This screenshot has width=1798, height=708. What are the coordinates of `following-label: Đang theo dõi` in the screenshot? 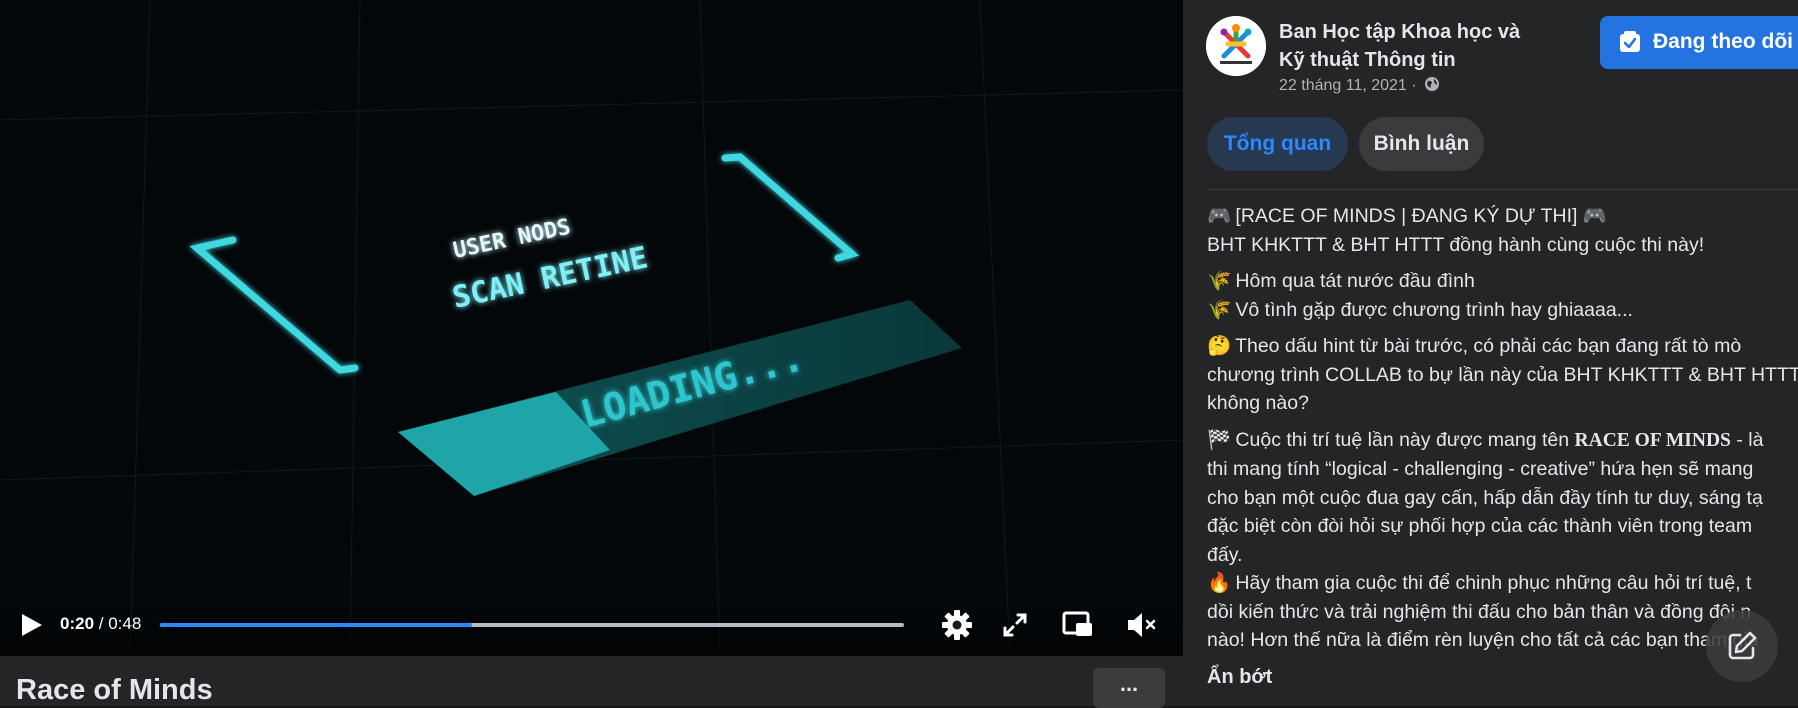 It's located at (1723, 41).